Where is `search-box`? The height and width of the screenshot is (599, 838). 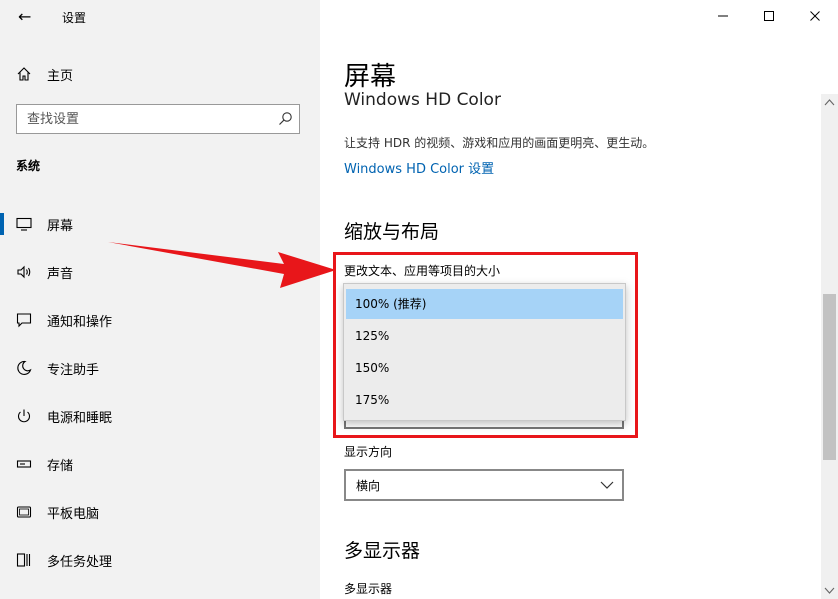 search-box is located at coordinates (158, 119).